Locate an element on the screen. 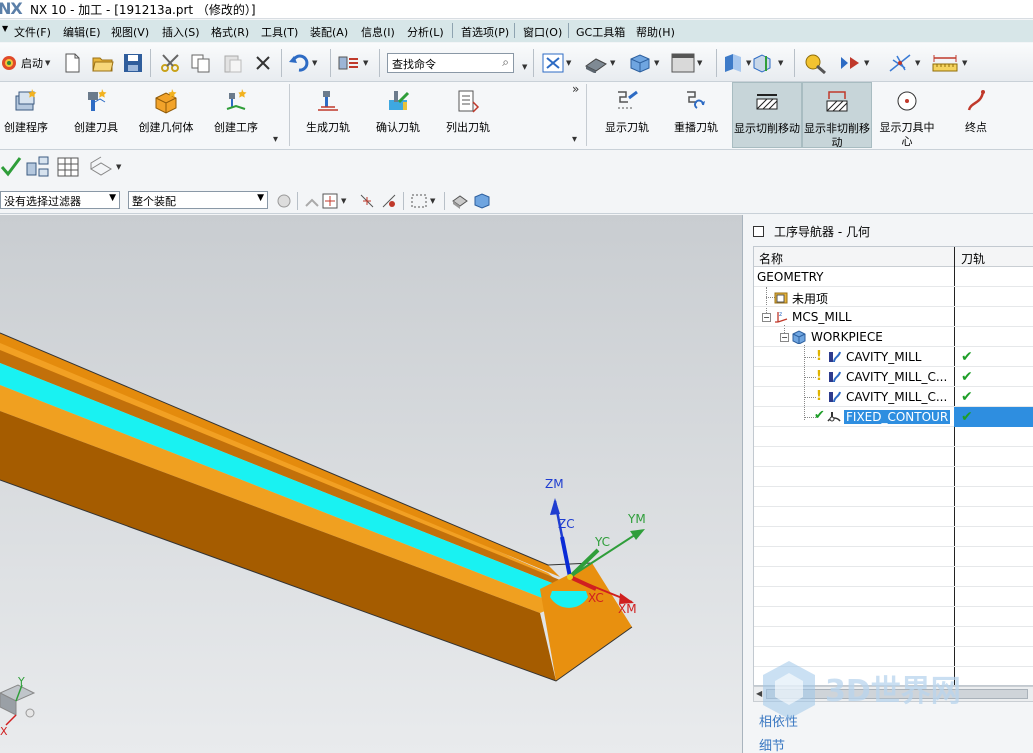 This screenshot has width=1033, height=753. menu-insert: 插入(S) is located at coordinates (181, 32).